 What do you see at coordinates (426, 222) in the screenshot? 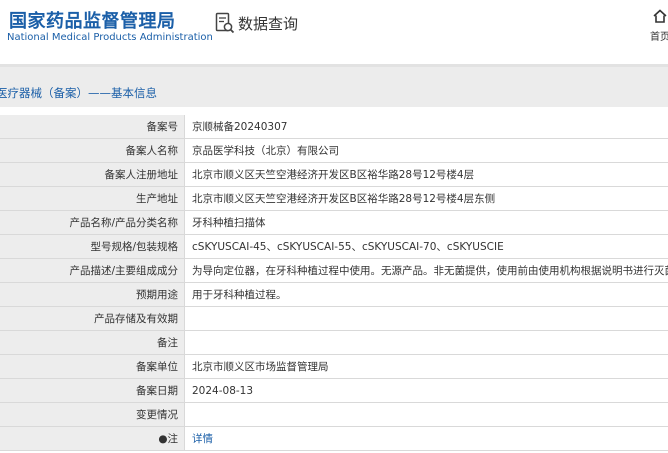
I see `field-value: 牙科种植扫描体` at bounding box center [426, 222].